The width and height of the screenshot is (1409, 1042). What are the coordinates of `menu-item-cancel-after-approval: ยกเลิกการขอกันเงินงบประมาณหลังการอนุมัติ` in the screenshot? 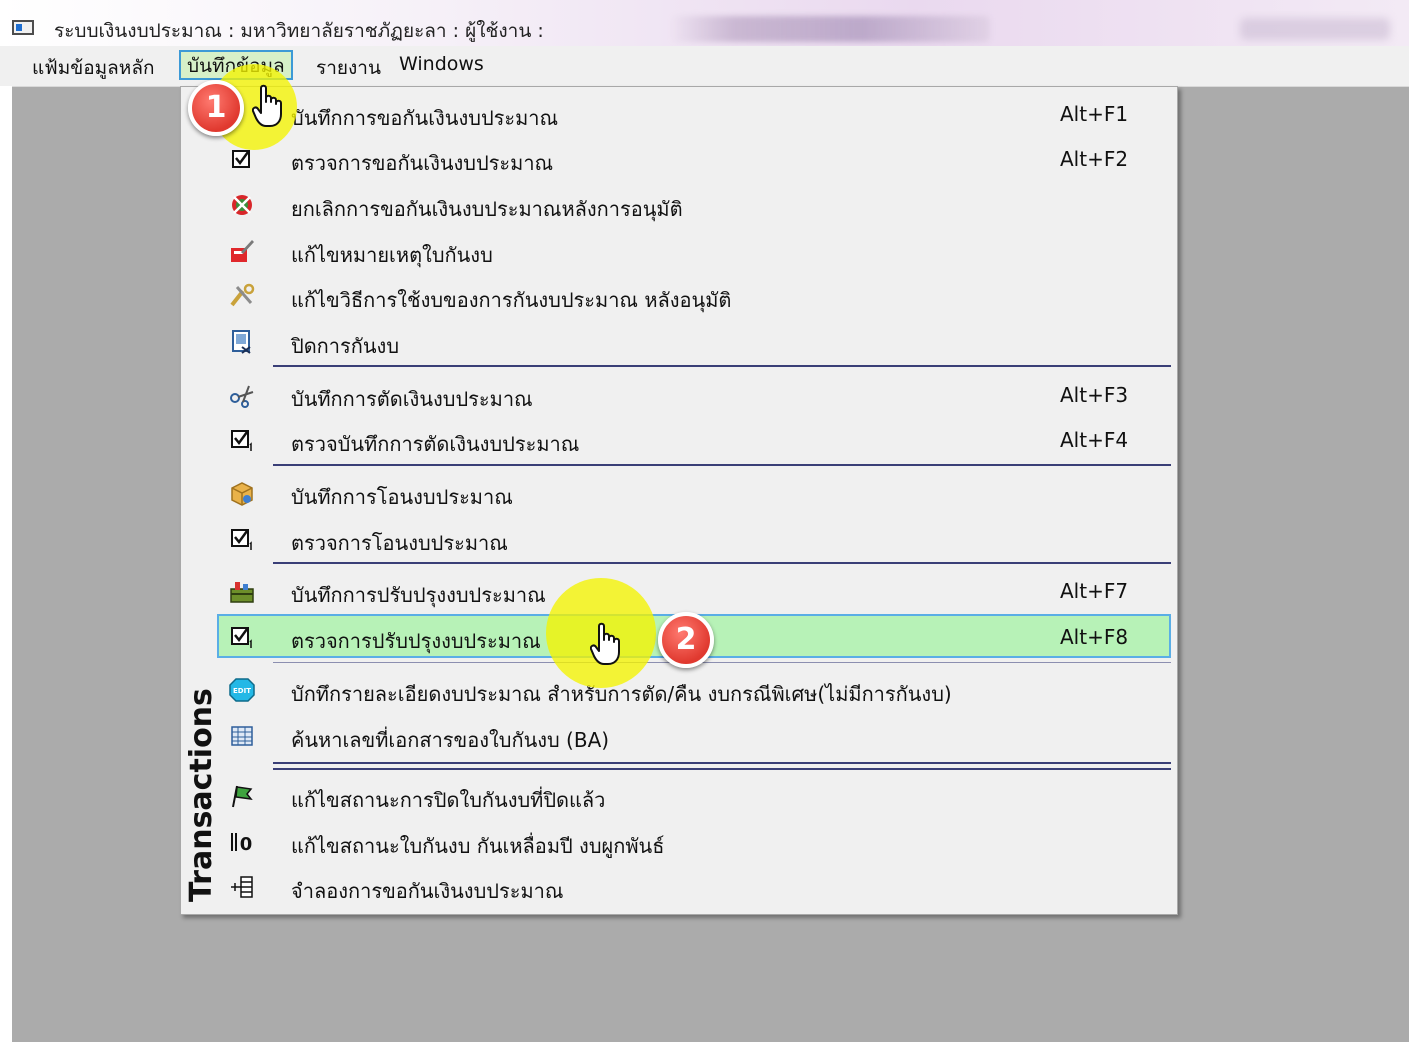 It's located at (694, 204).